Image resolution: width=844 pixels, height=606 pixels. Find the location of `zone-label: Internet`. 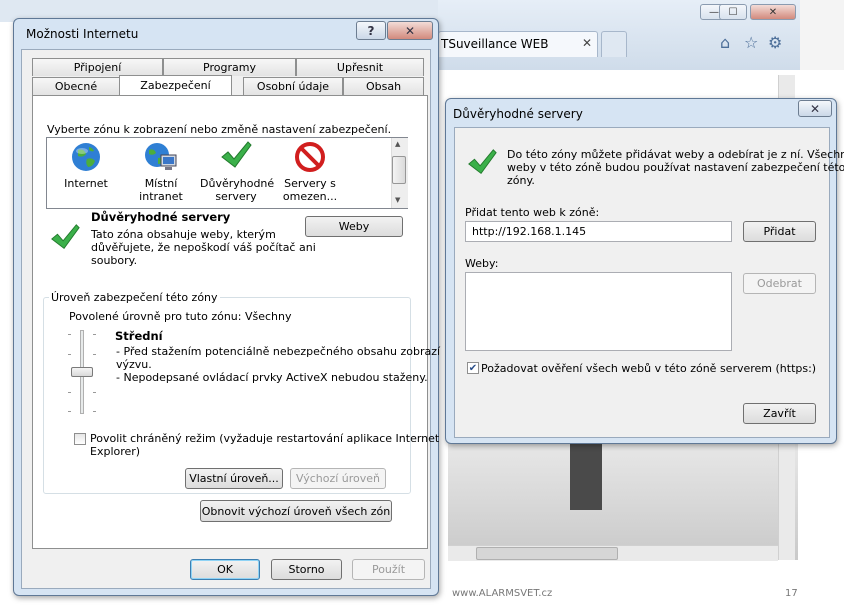

zone-label: Internet is located at coordinates (86, 183).